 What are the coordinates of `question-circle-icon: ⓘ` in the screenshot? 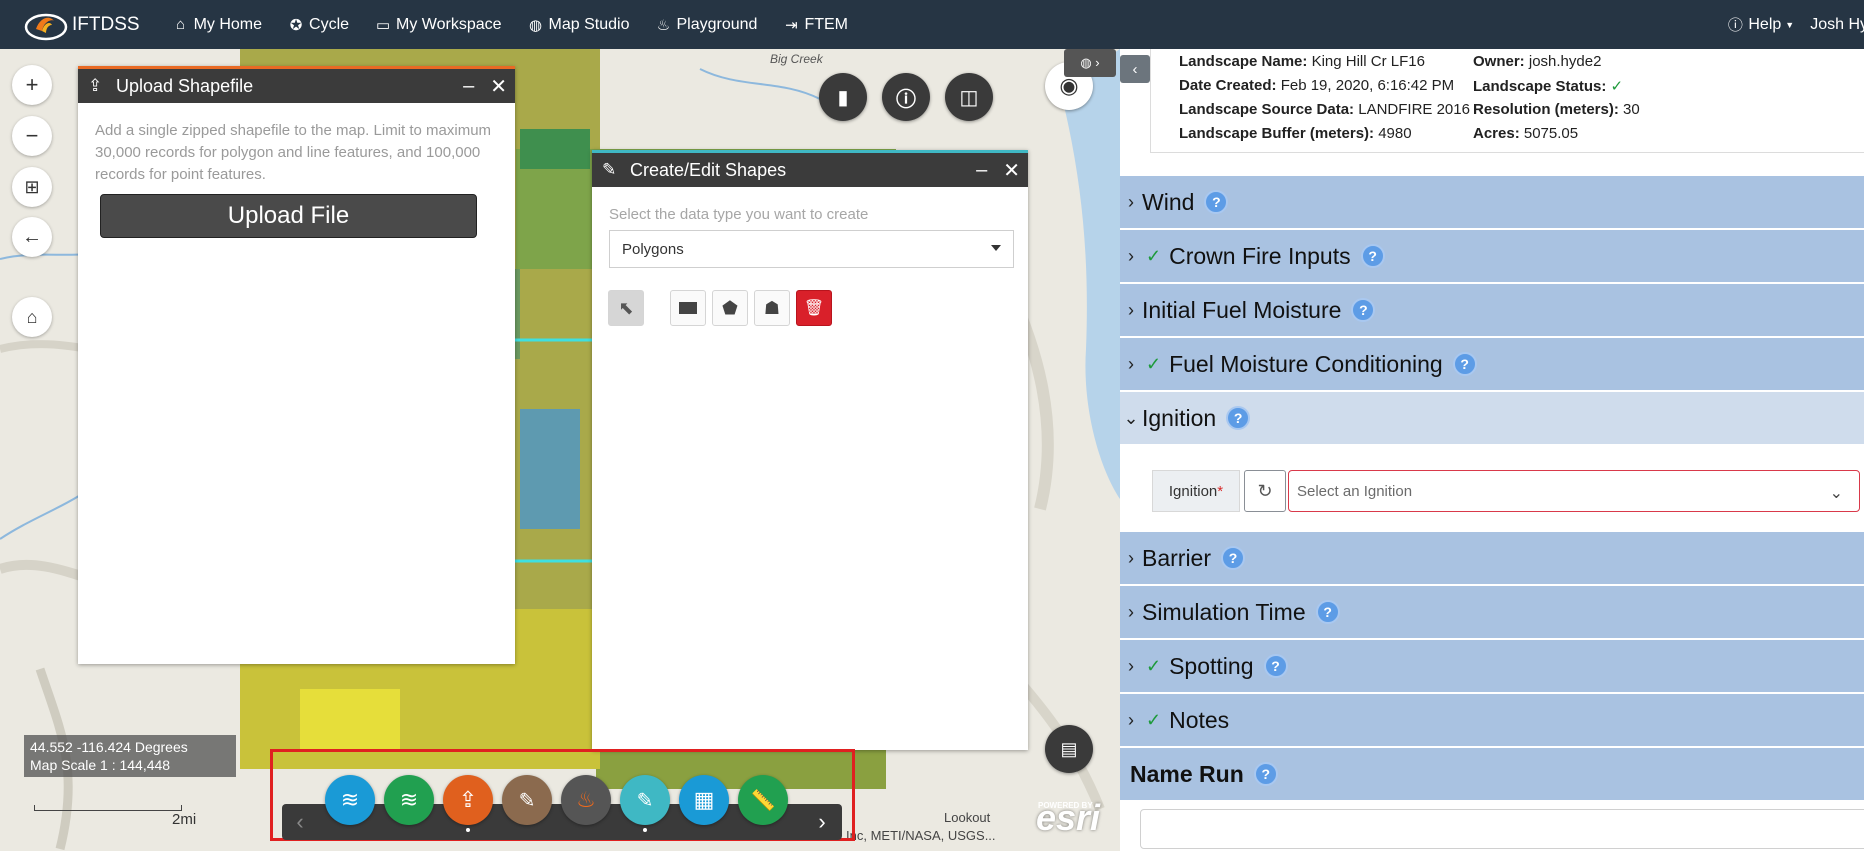 It's located at (1735, 25).